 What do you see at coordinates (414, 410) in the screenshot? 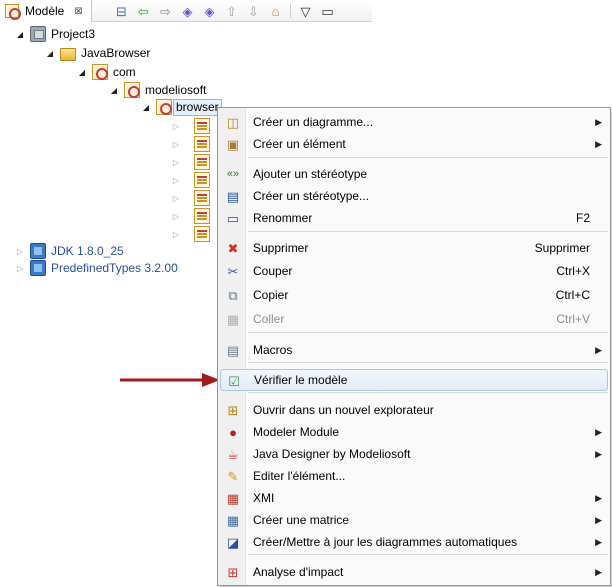
I see `menu-item-new-explorer: ⊞ Ouvrir dans un nouvel explorateur` at bounding box center [414, 410].